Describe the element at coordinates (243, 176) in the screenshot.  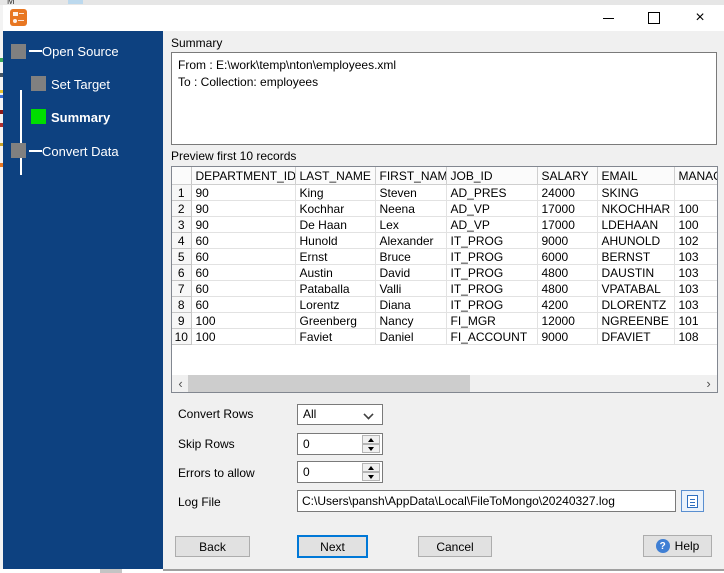
I see `column-header-department-id: DEPARTMENT_ID` at that location.